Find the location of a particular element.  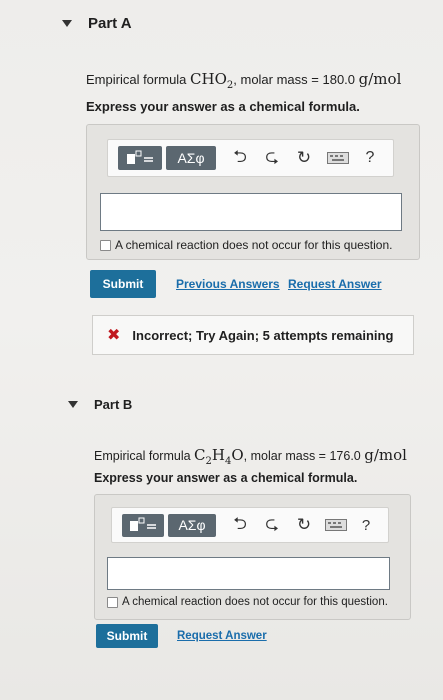

part-a-request-answer-link: Request Answer is located at coordinates (335, 284).